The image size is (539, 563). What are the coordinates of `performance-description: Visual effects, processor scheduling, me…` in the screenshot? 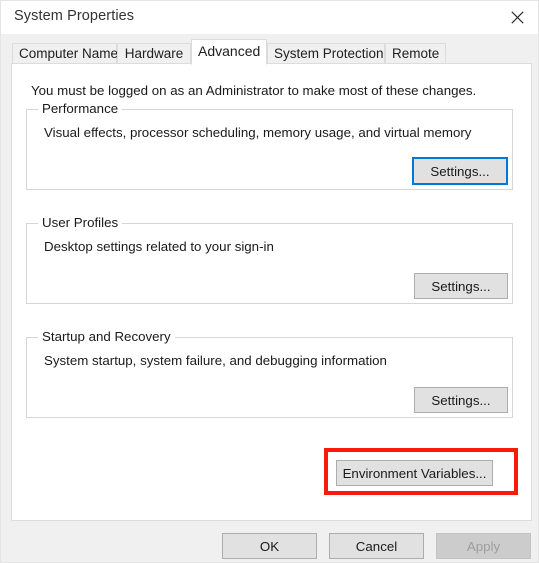 It's located at (258, 132).